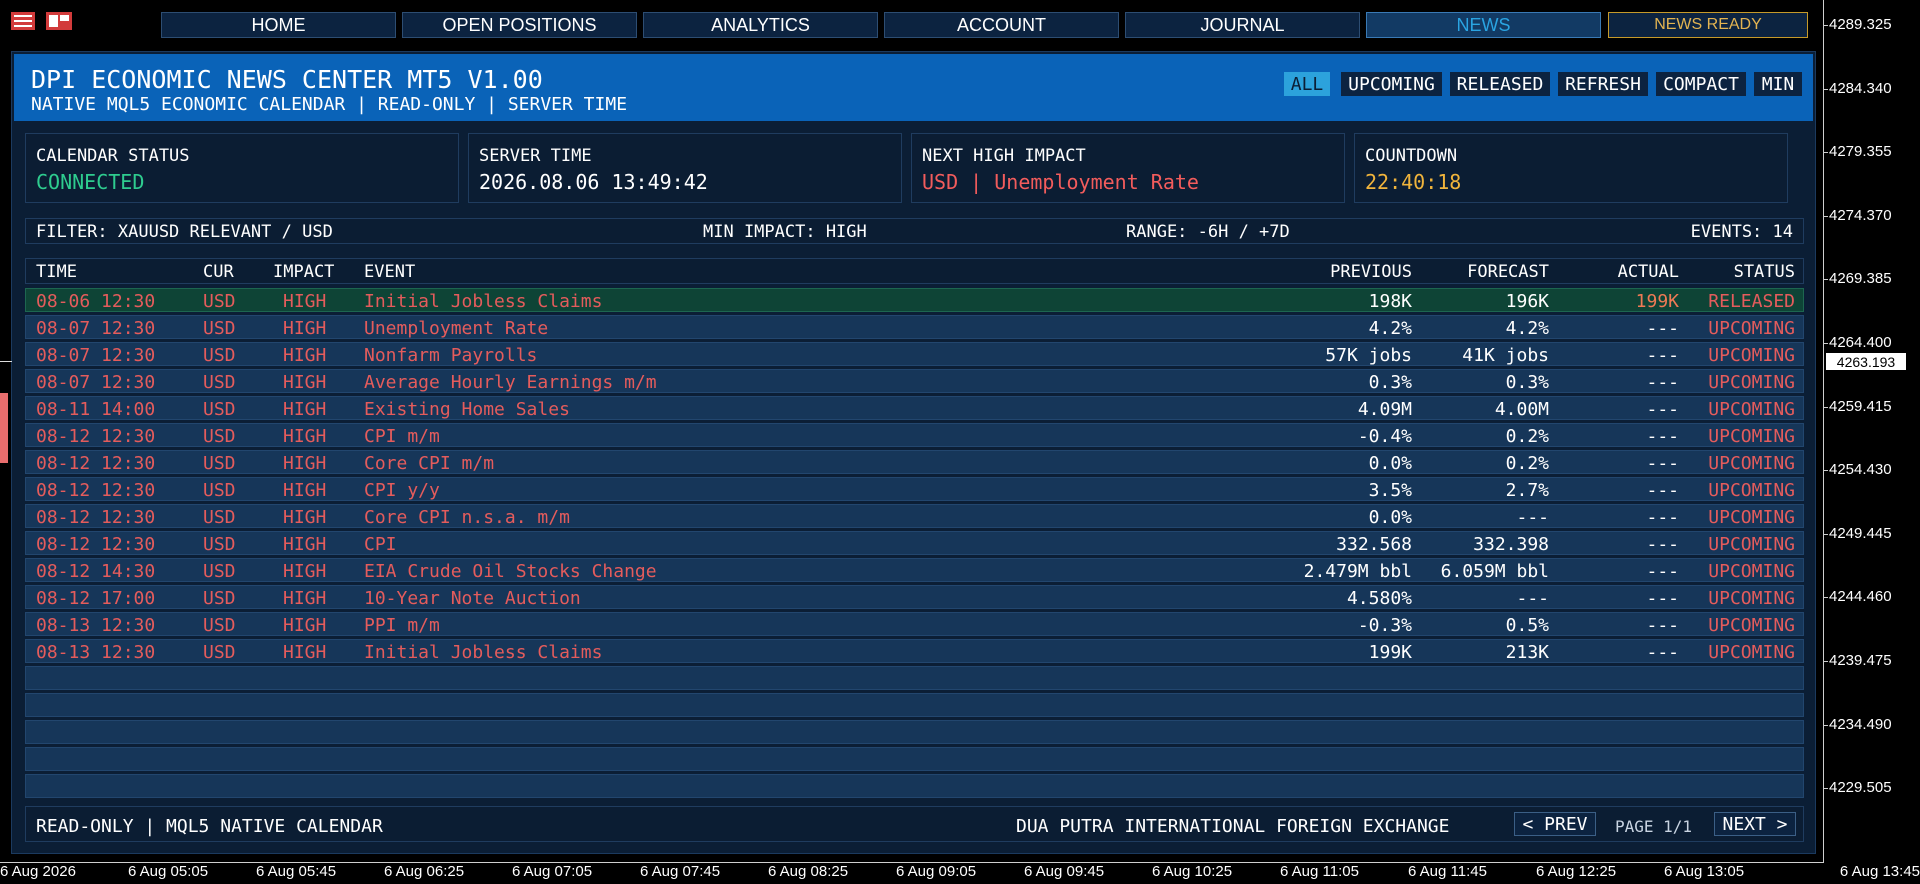  Describe the element at coordinates (218, 272) in the screenshot. I see `col-cur: CUR` at that location.